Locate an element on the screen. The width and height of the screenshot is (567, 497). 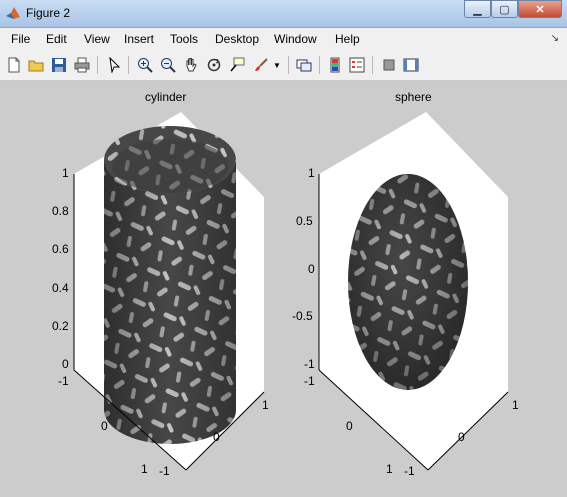
menu-help: Help is located at coordinates (347, 39).